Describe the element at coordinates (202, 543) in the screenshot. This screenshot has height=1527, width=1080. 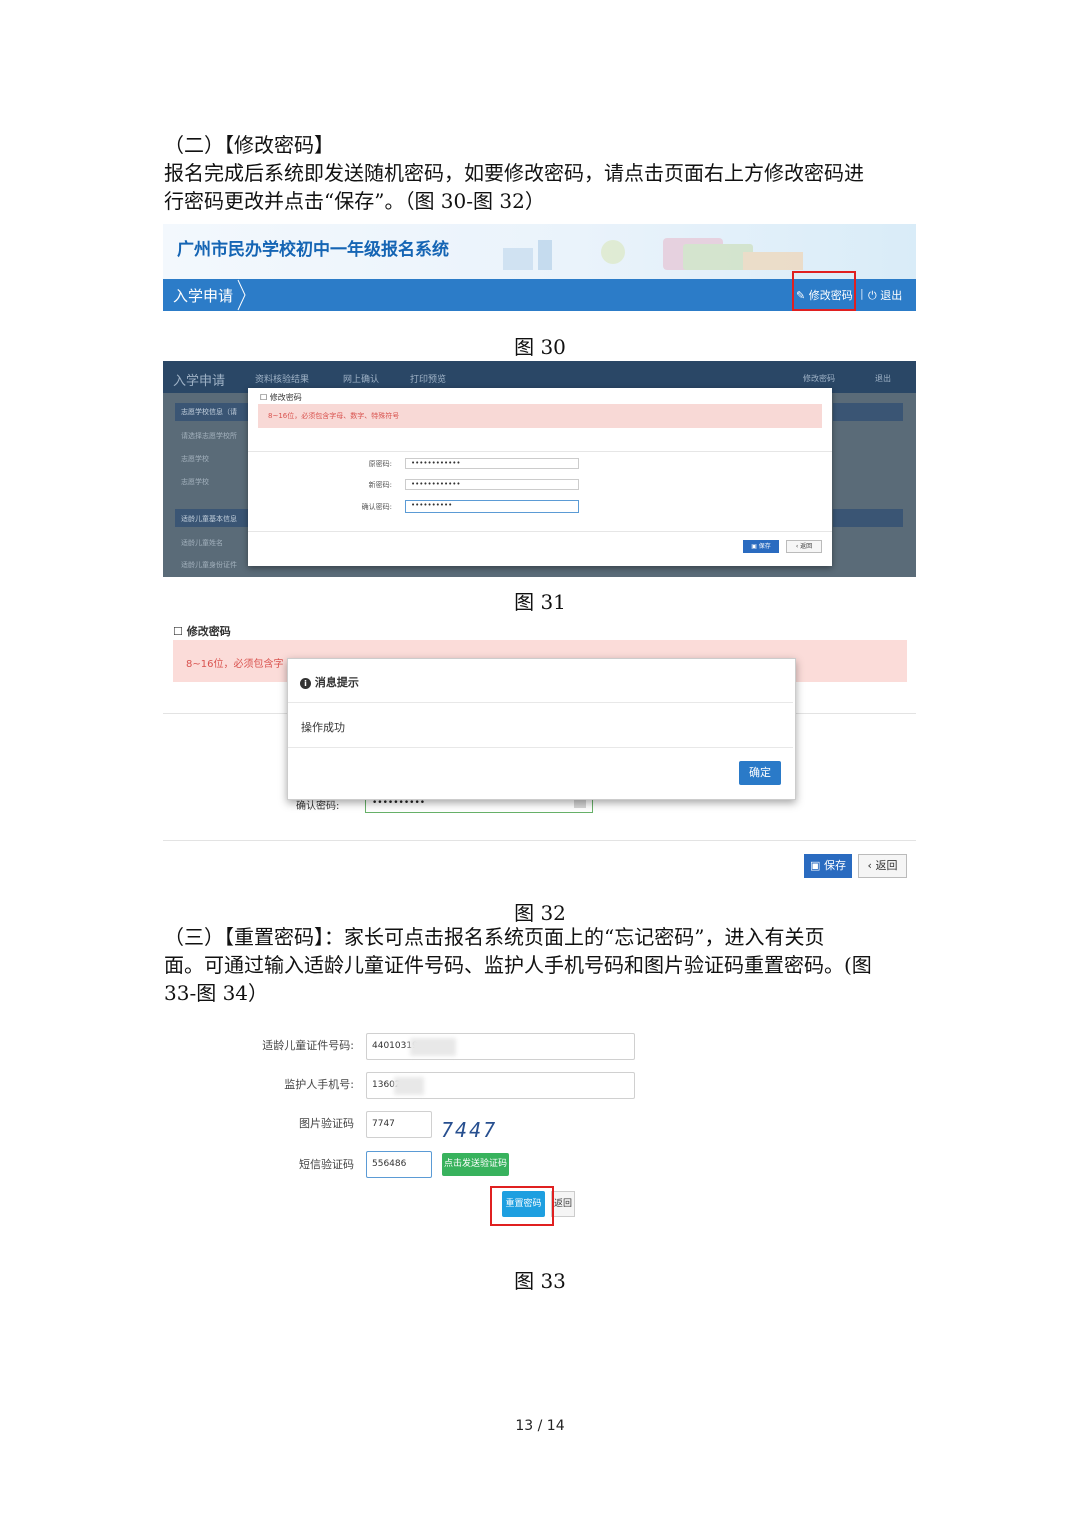
I see `dim-side-text-6: 适龄儿童姓名` at that location.